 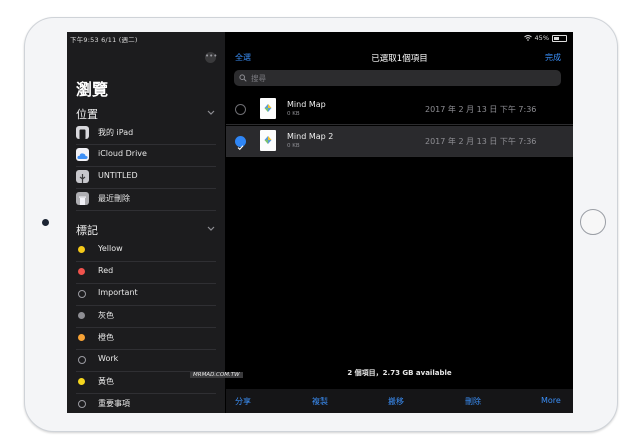 What do you see at coordinates (310, 136) in the screenshot?
I see `file-name: Mind Map 2` at bounding box center [310, 136].